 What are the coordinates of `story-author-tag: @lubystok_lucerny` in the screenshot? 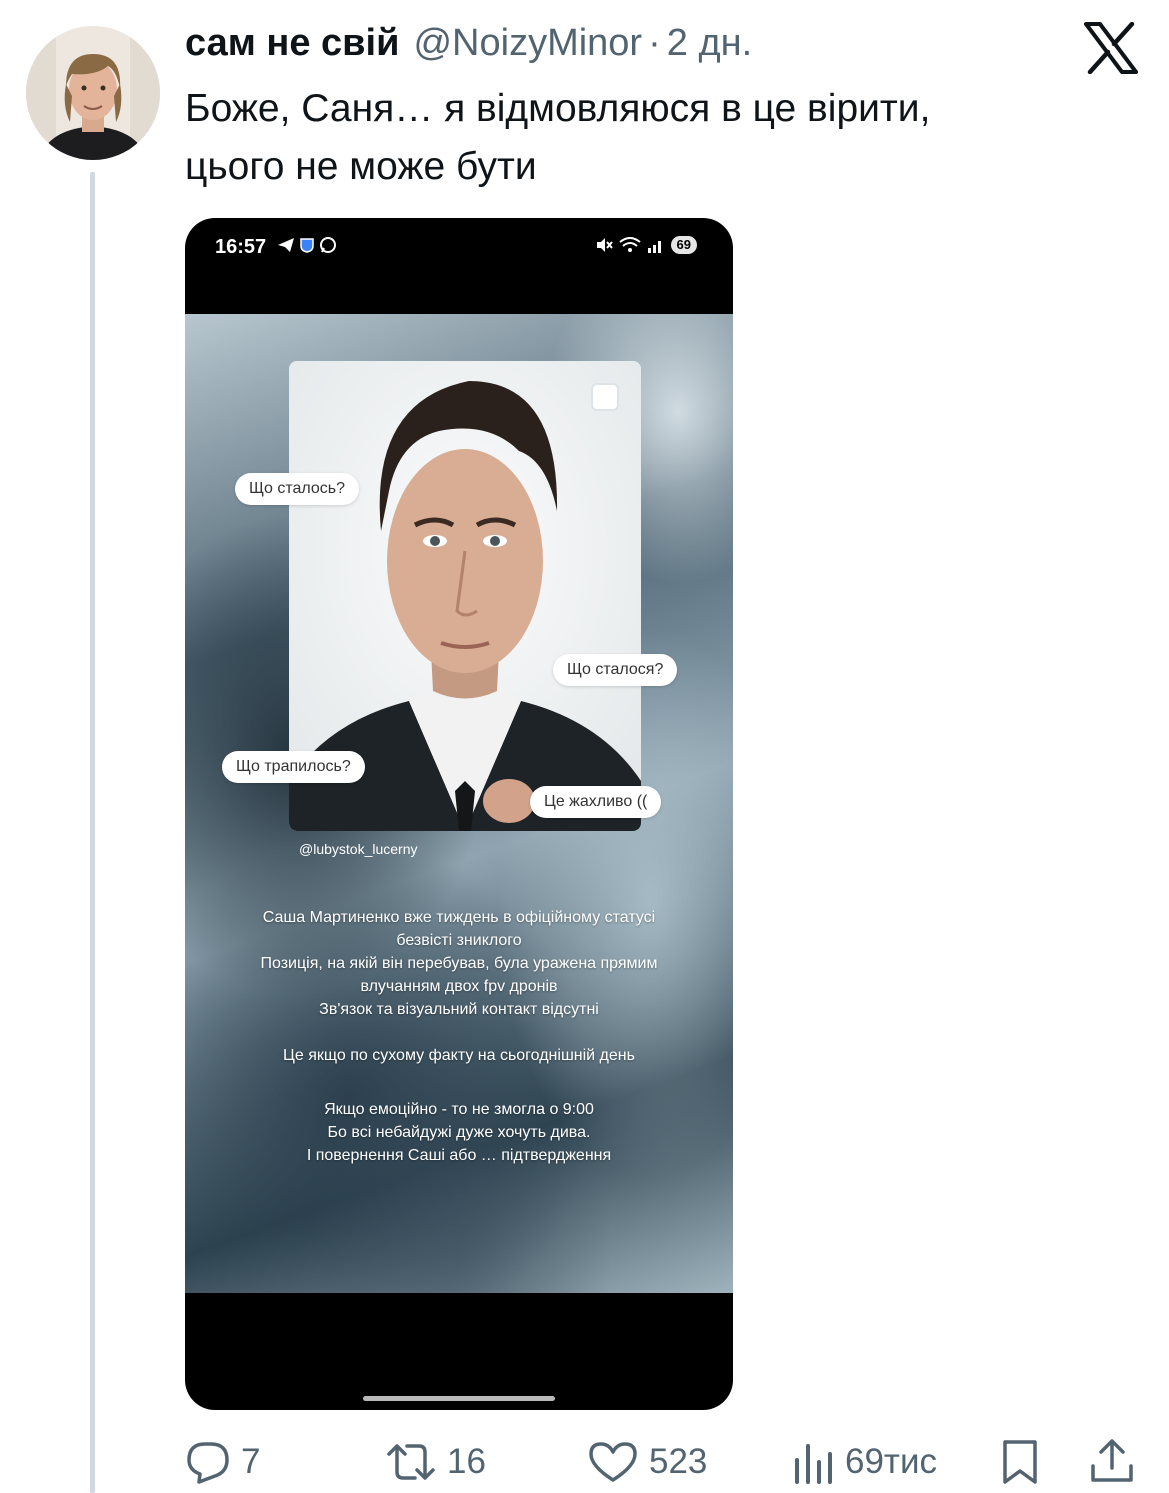 It's located at (358, 849).